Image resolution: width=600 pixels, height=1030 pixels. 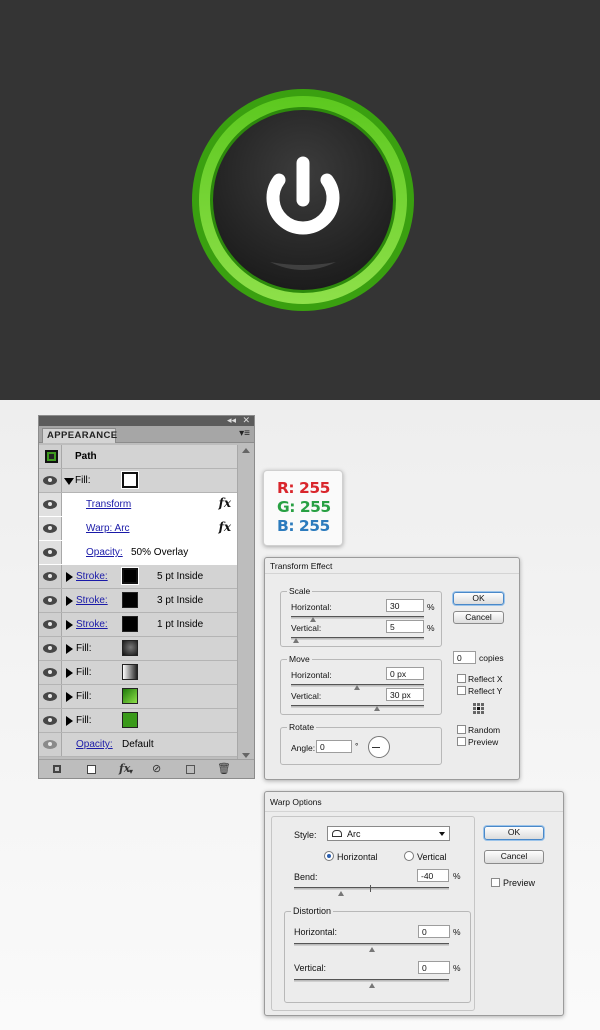 What do you see at coordinates (91, 769) in the screenshot?
I see `clear-appearance-icon` at bounding box center [91, 769].